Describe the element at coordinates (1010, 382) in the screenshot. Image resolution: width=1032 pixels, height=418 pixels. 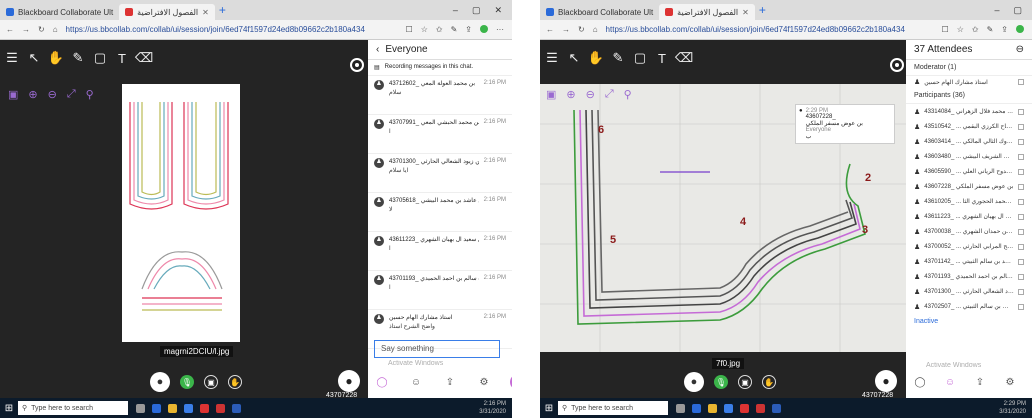
I see `settings-icon: ⚙` at that location.